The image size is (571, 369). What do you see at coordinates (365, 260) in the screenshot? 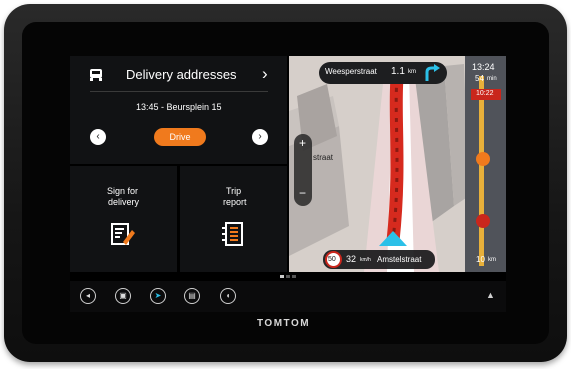
I see `speed-unit: km/h` at bounding box center [365, 260].